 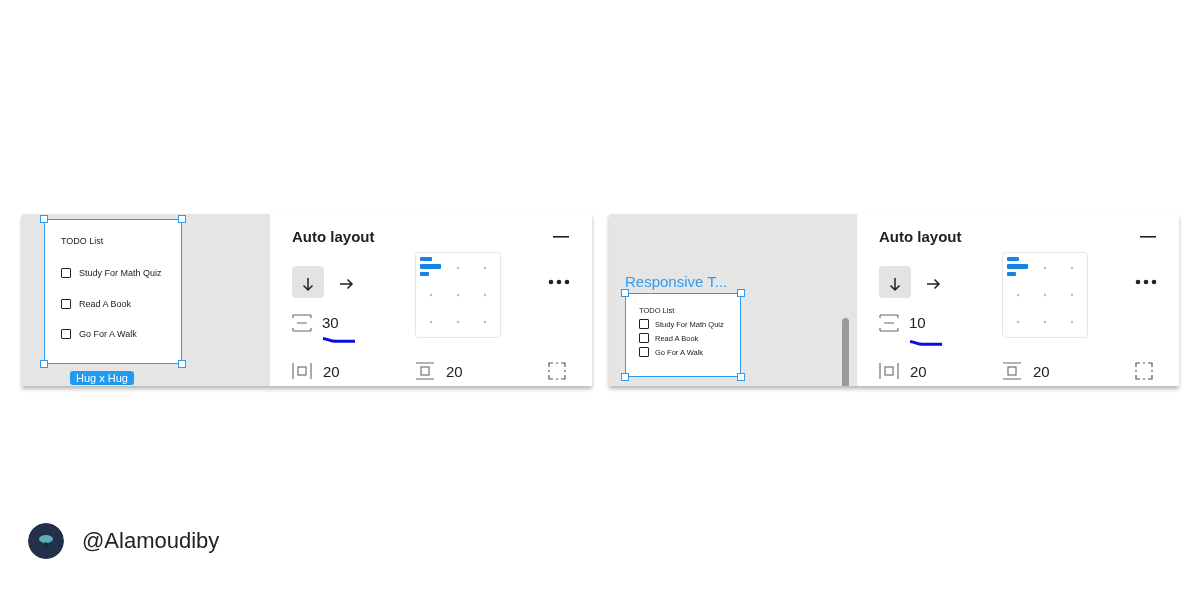 What do you see at coordinates (102, 378) in the screenshot?
I see `size-label: Hug x Hug` at bounding box center [102, 378].